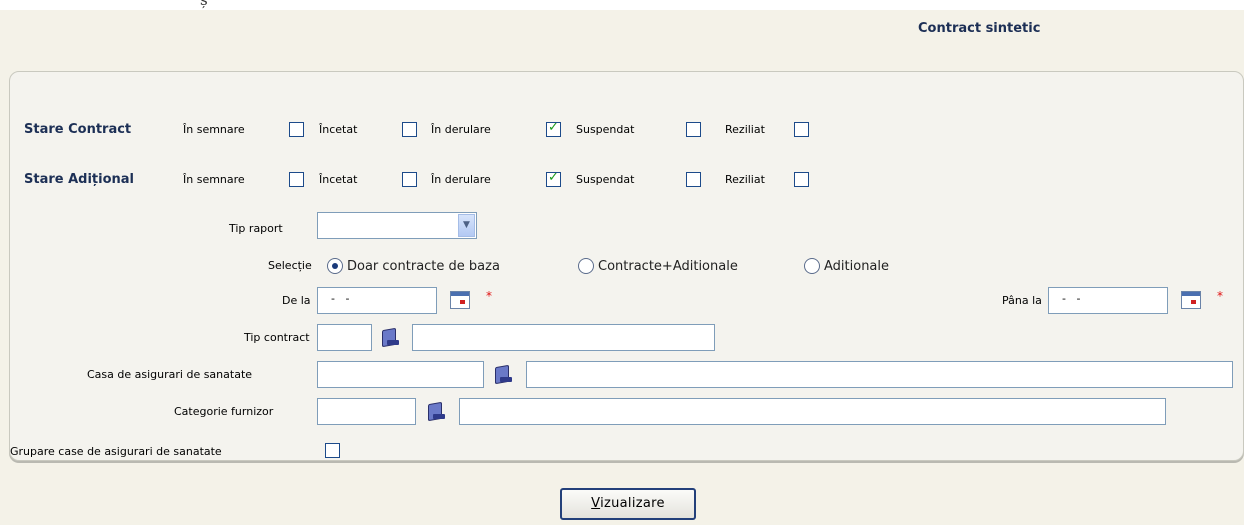  Describe the element at coordinates (116, 451) in the screenshot. I see `grupare-label: Grupare case de asigurari de sanatate` at that location.